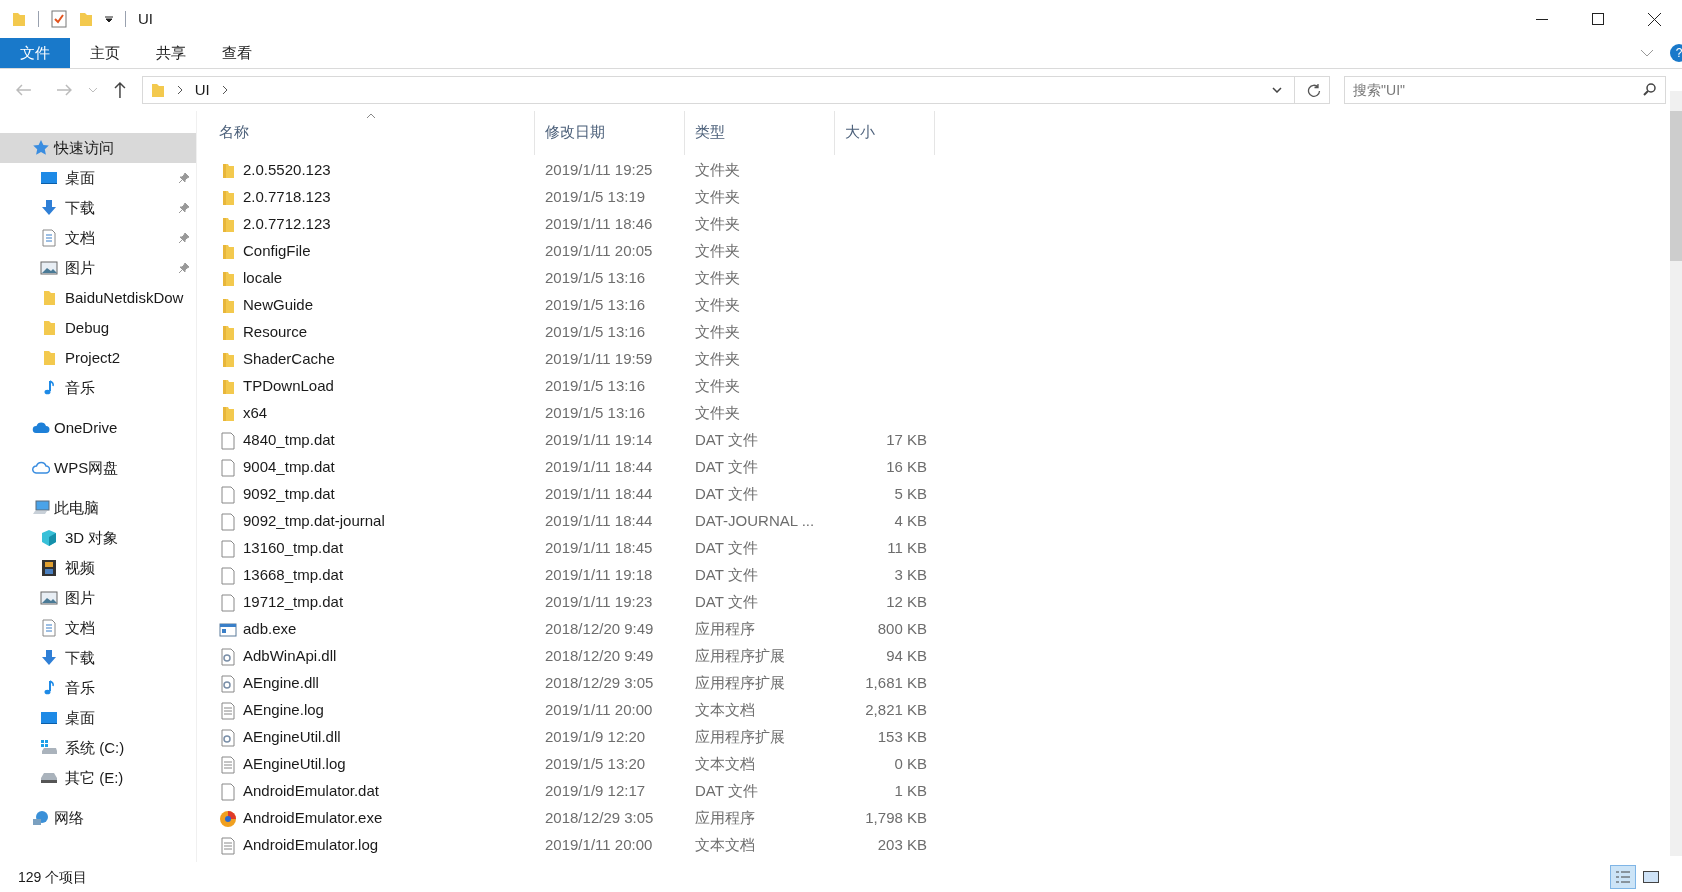 Image resolution: width=1682 pixels, height=892 pixels. Describe the element at coordinates (98, 358) in the screenshot. I see `sidebar-item: Project2` at that location.